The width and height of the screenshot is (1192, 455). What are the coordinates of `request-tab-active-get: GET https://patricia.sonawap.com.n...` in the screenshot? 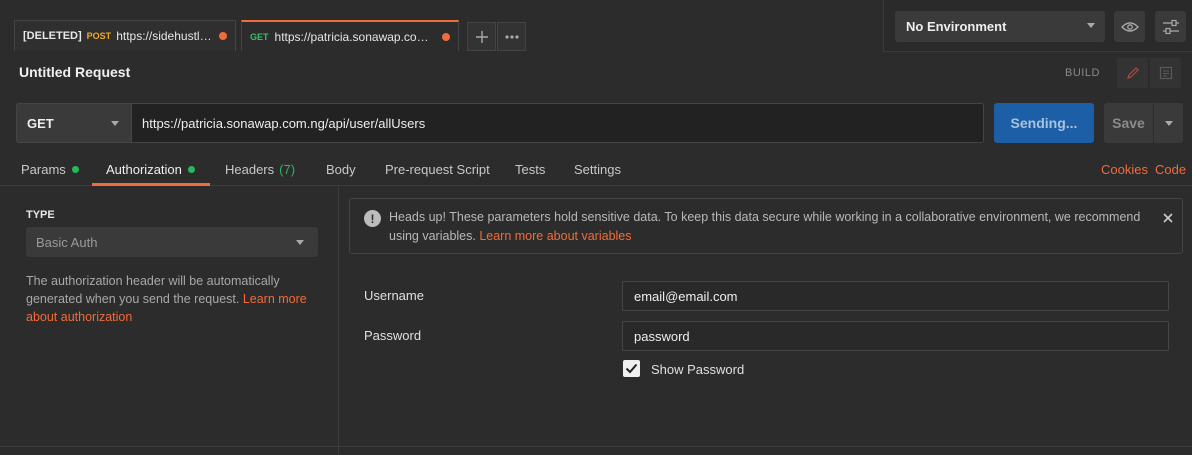 It's located at (350, 35).